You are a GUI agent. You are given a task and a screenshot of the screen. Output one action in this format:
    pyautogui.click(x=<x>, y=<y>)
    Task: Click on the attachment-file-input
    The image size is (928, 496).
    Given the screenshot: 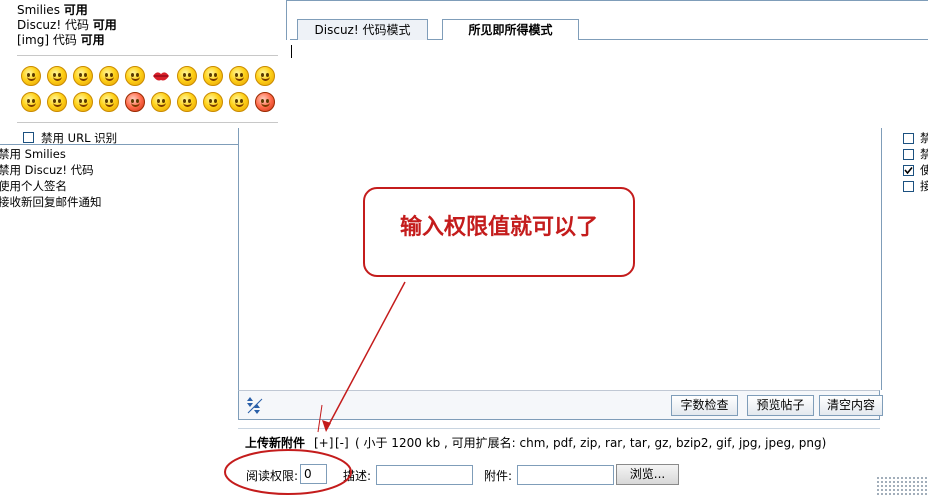 What is the action you would take?
    pyautogui.click(x=565, y=475)
    